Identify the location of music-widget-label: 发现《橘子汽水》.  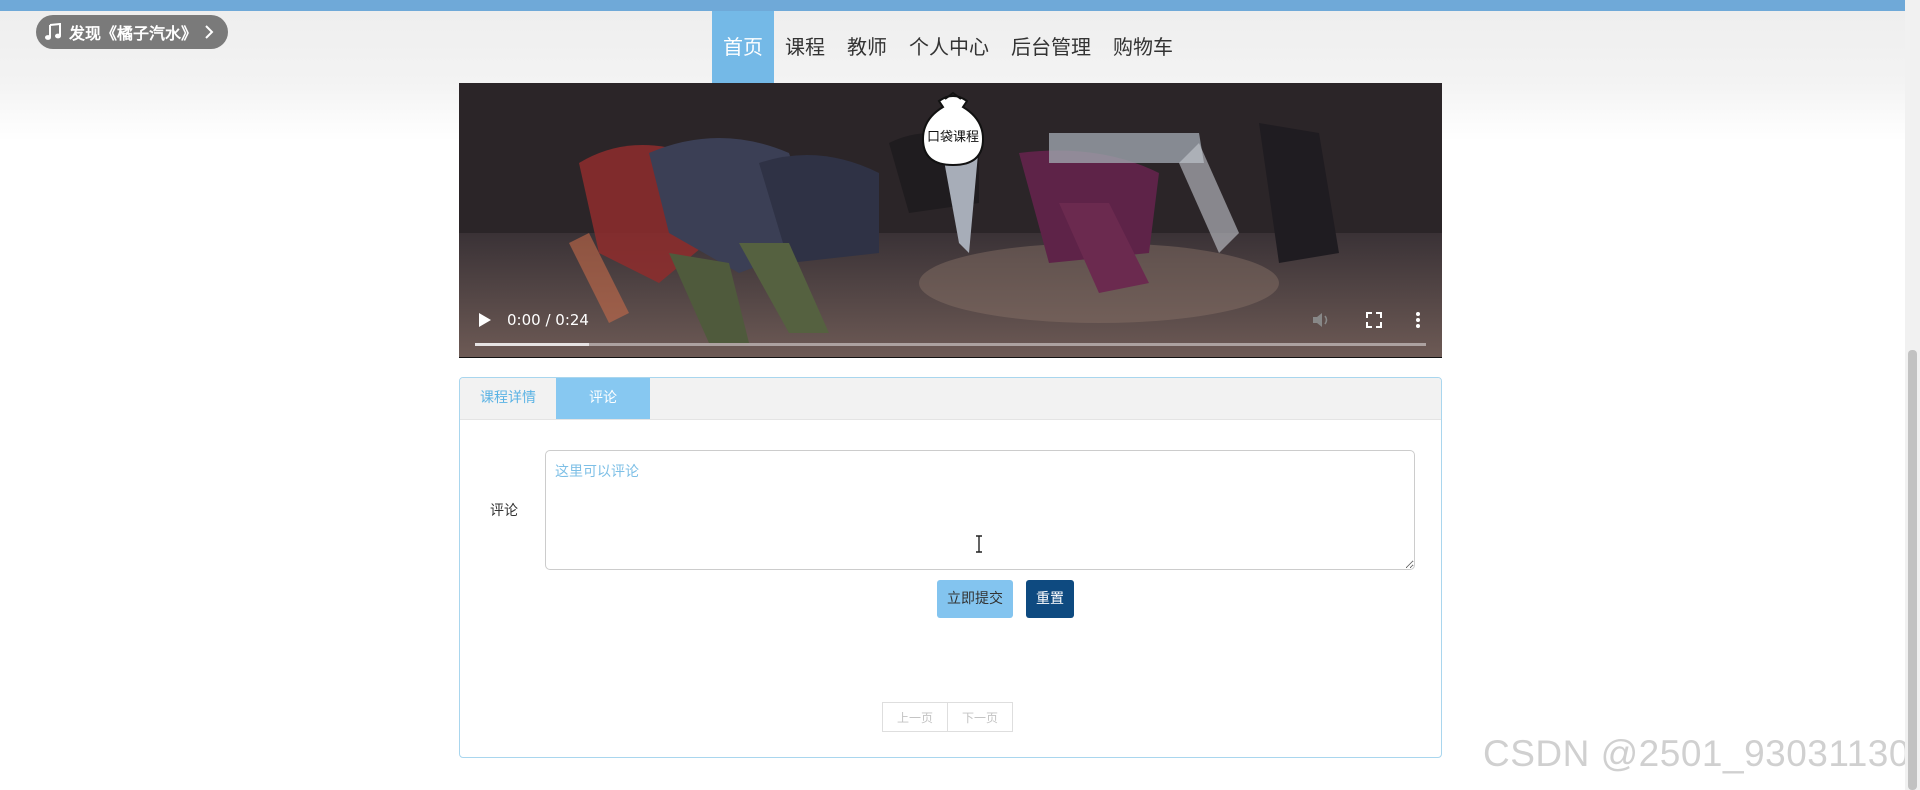
(133, 33).